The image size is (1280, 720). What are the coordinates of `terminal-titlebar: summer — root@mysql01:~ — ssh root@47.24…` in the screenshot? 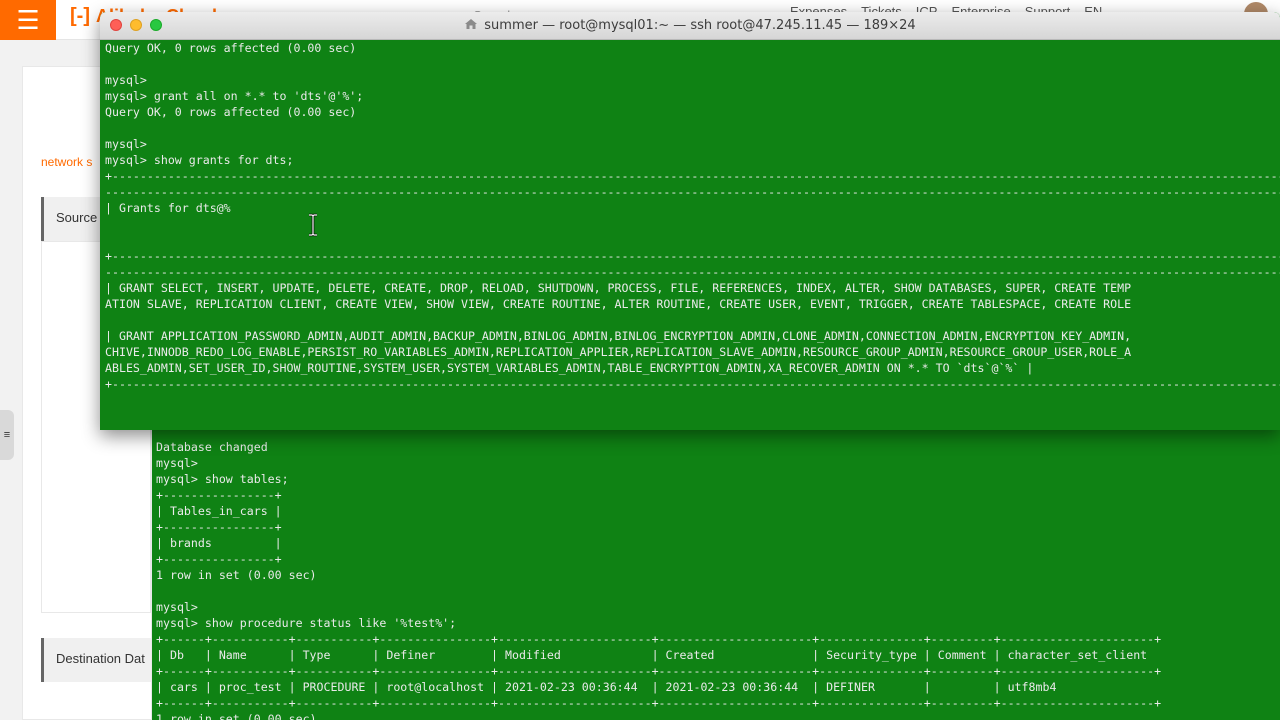 It's located at (690, 26).